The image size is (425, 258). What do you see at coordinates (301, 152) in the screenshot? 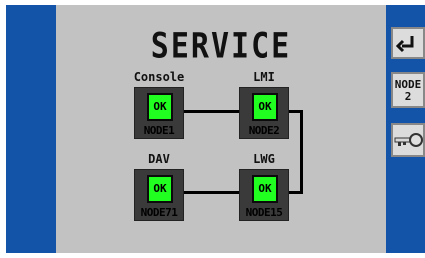
I see `link-right-vertical` at bounding box center [301, 152].